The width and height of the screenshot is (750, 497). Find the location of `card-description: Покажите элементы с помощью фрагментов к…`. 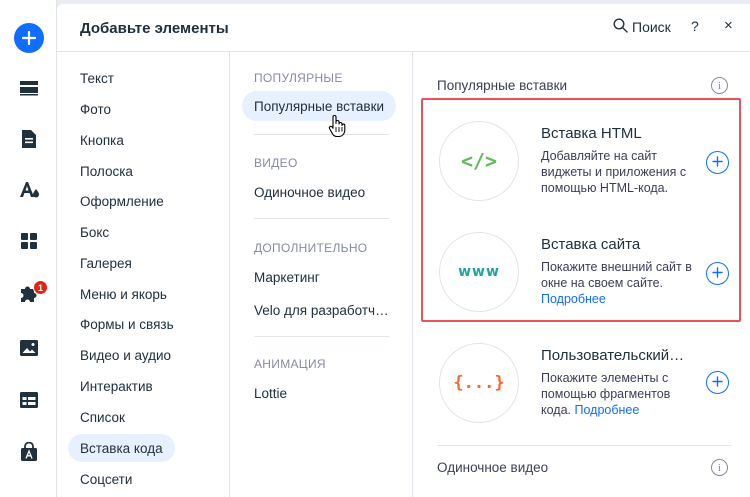

card-description: Покажите элементы с помощью фрагментов к… is located at coordinates (606, 394).